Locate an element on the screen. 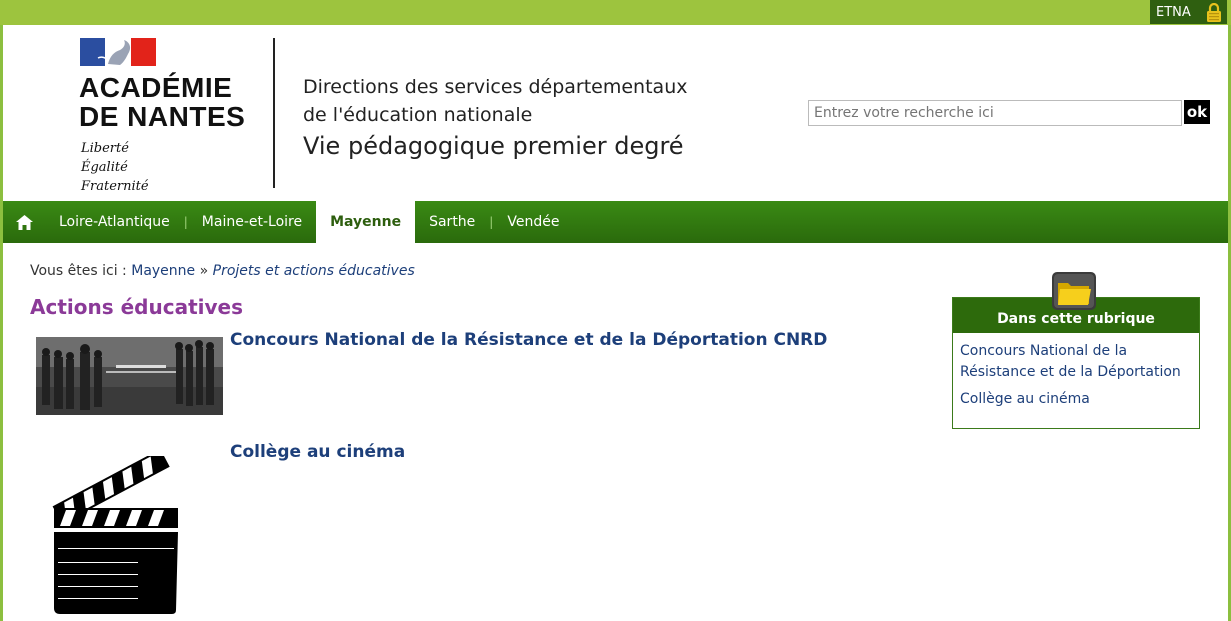 The height and width of the screenshot is (621, 1231). site-title-line1: Directions des services départementaux is located at coordinates (495, 87).